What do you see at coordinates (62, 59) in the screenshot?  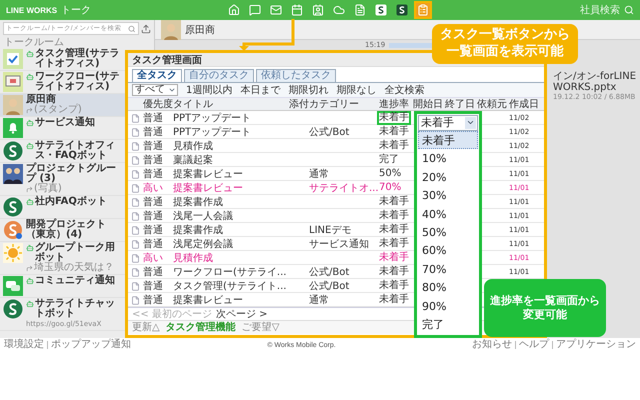 I see `room-item: タスク管理(サテライトオフィス)` at bounding box center [62, 59].